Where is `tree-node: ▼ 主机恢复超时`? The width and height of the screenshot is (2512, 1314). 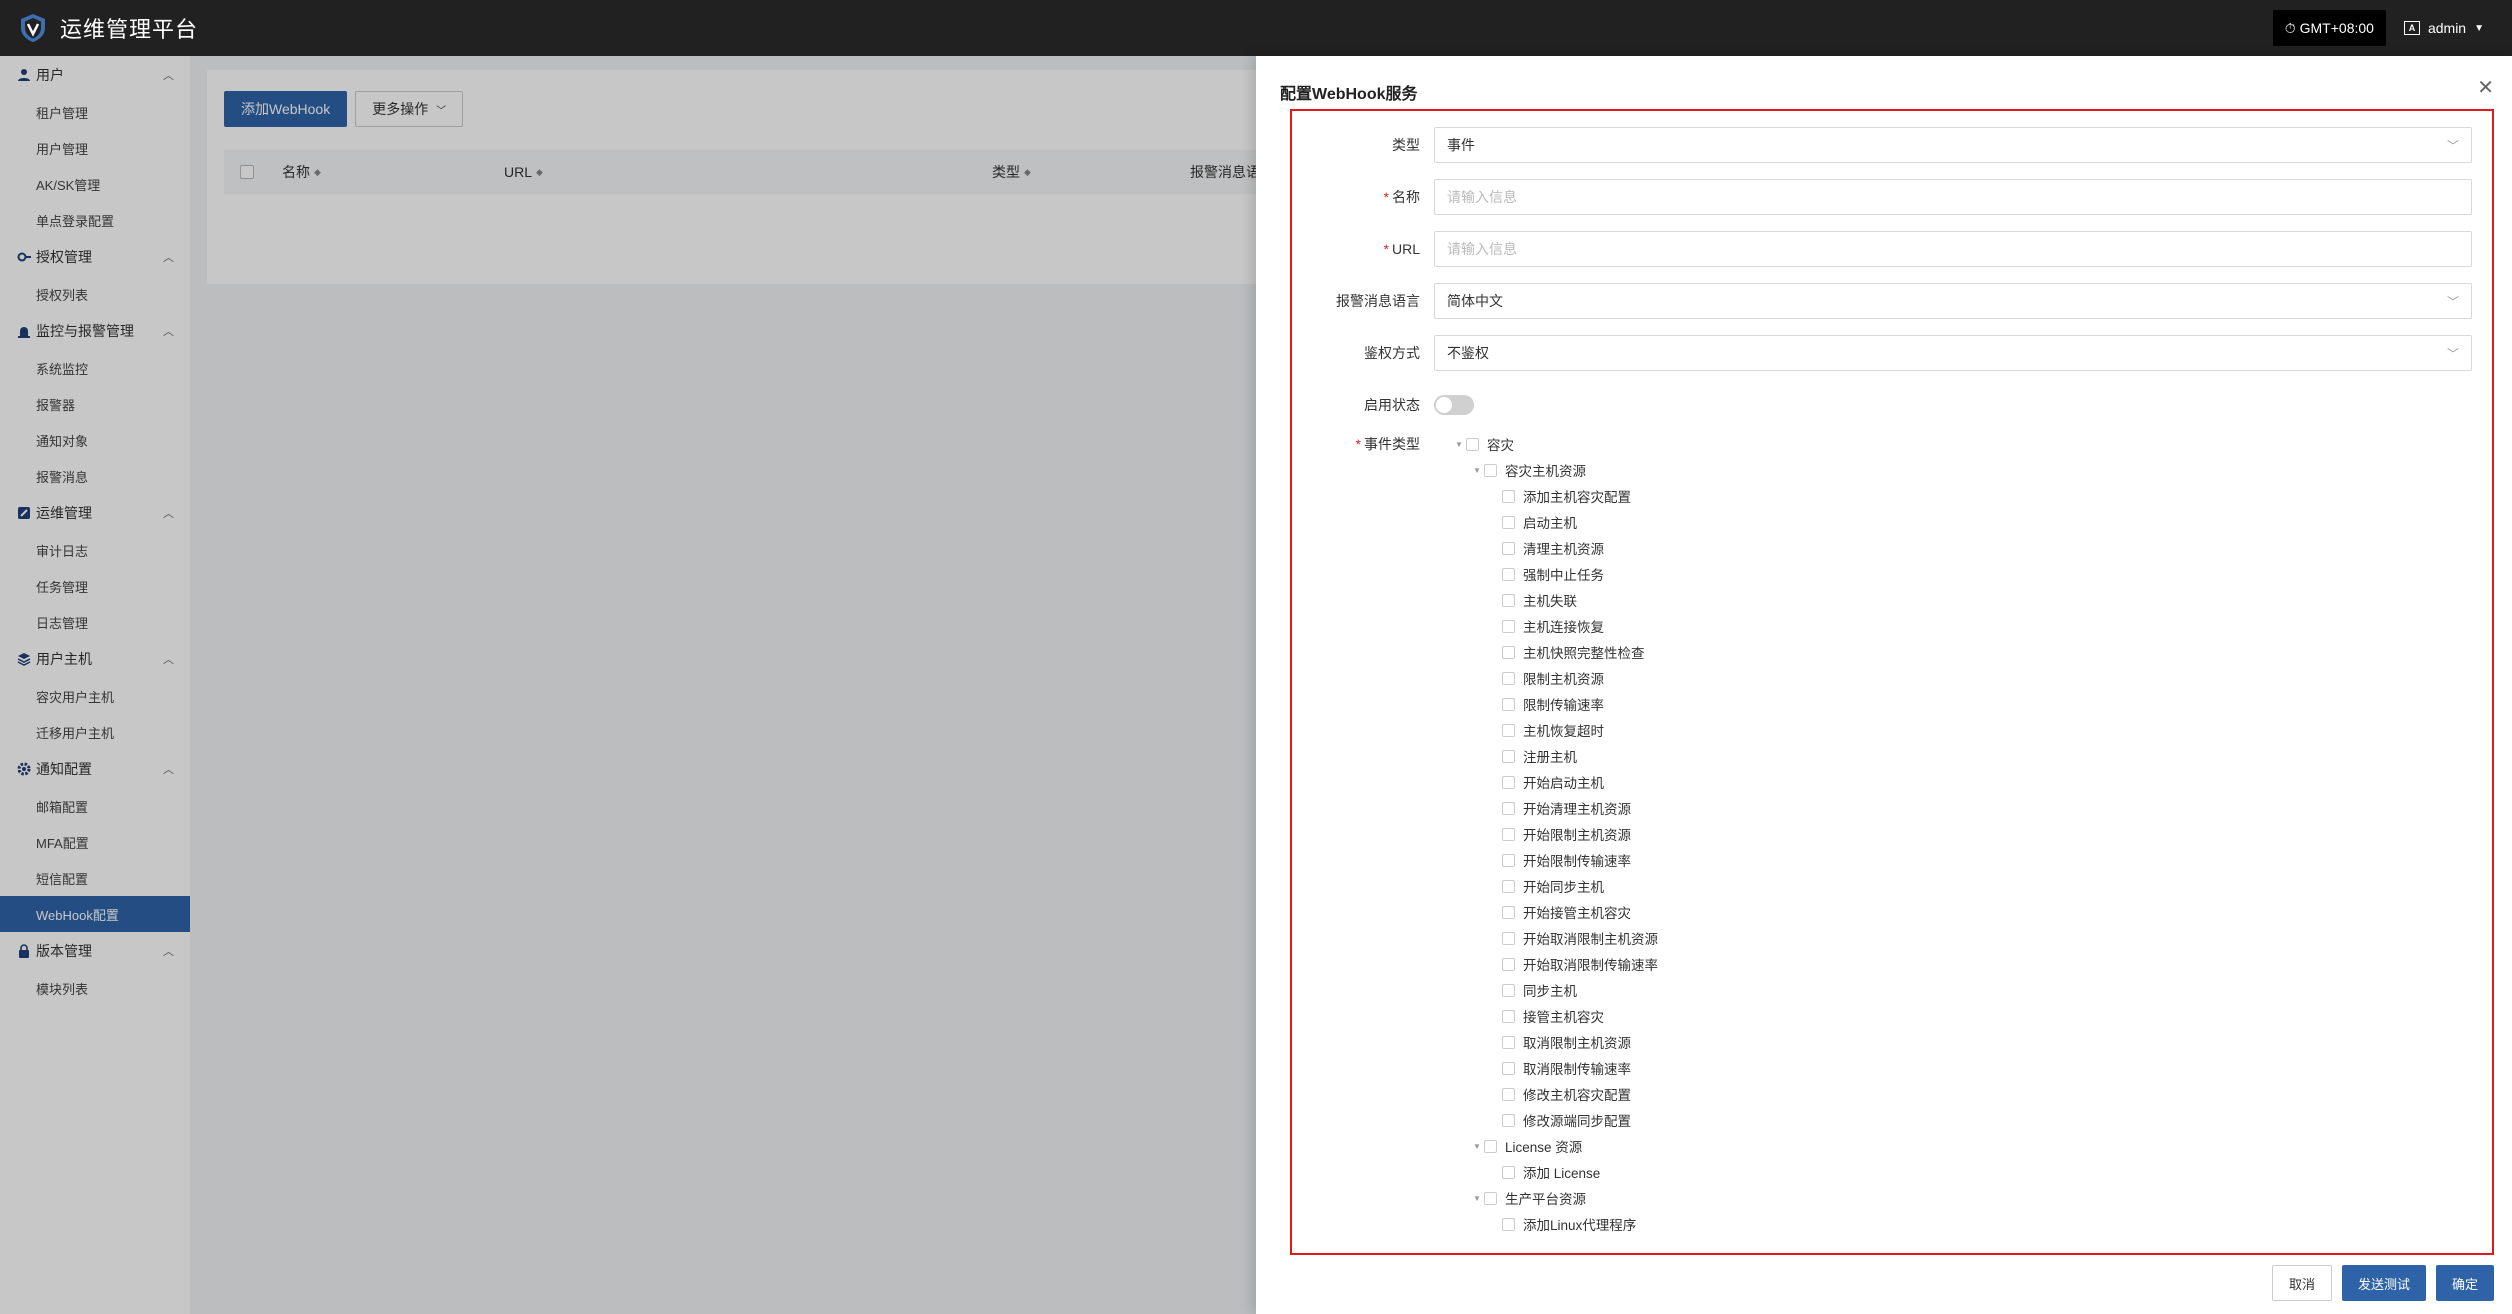 tree-node: ▼ 主机恢复超时 is located at coordinates (1967, 730).